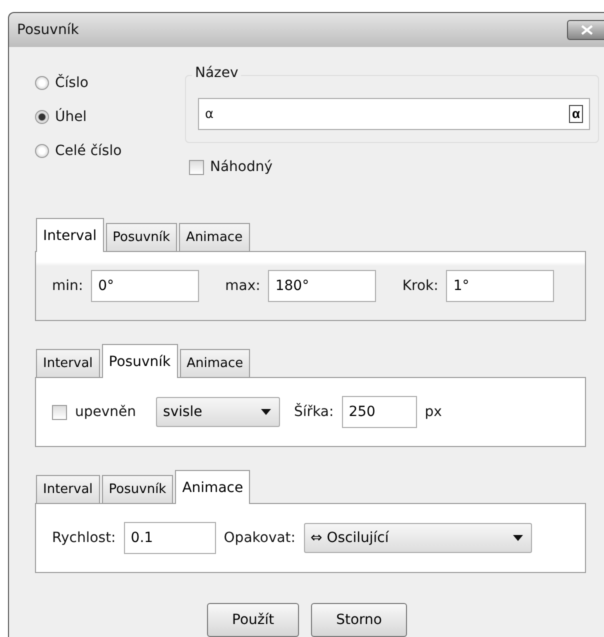 This screenshot has height=637, width=604. Describe the element at coordinates (420, 286) in the screenshot. I see `field-label: Krok:` at that location.